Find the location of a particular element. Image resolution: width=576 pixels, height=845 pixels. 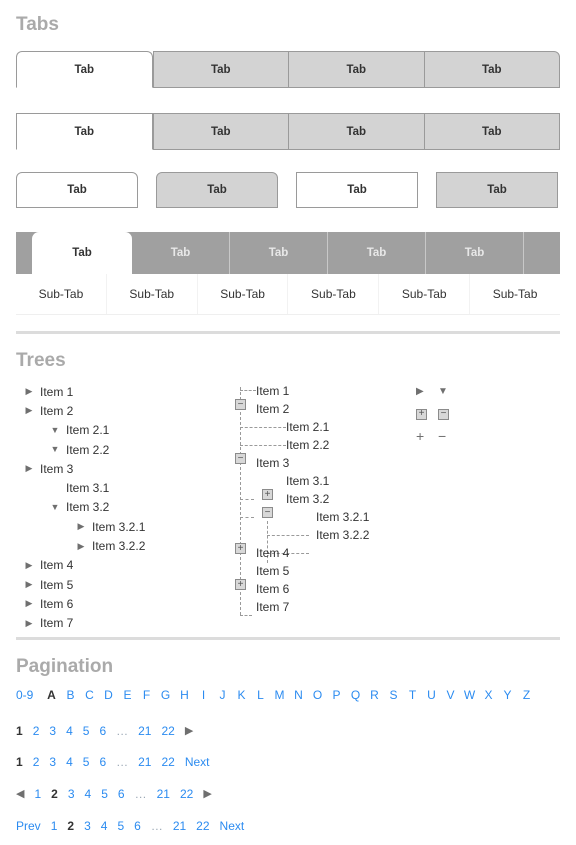

triangle-left-icon: ◀ is located at coordinates (20, 794).